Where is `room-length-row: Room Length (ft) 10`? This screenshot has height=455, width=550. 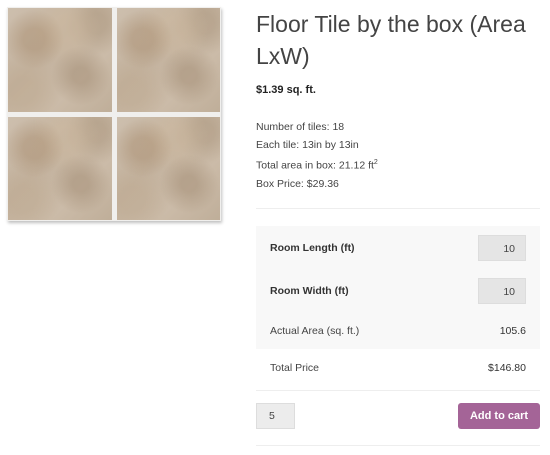
room-length-row: Room Length (ft) 10 is located at coordinates (398, 247).